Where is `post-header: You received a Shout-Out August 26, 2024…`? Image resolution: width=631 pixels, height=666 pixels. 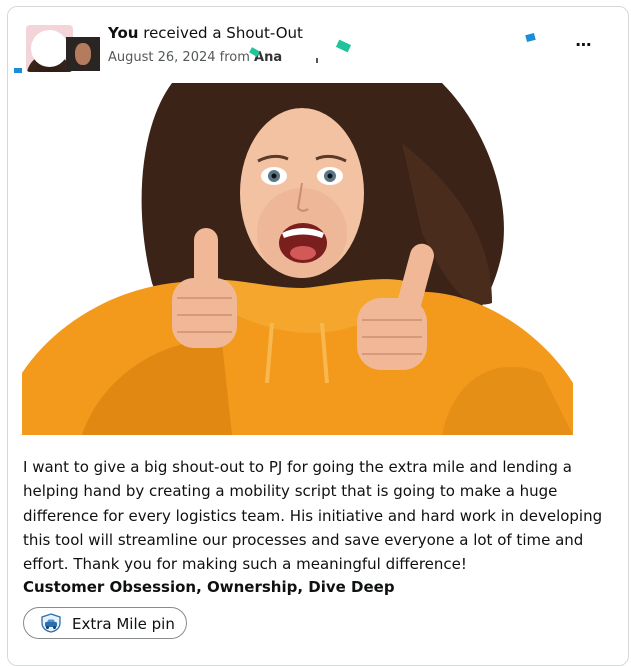
post-header: You received a Shout-Out August 26, 2024… is located at coordinates (322, 53).